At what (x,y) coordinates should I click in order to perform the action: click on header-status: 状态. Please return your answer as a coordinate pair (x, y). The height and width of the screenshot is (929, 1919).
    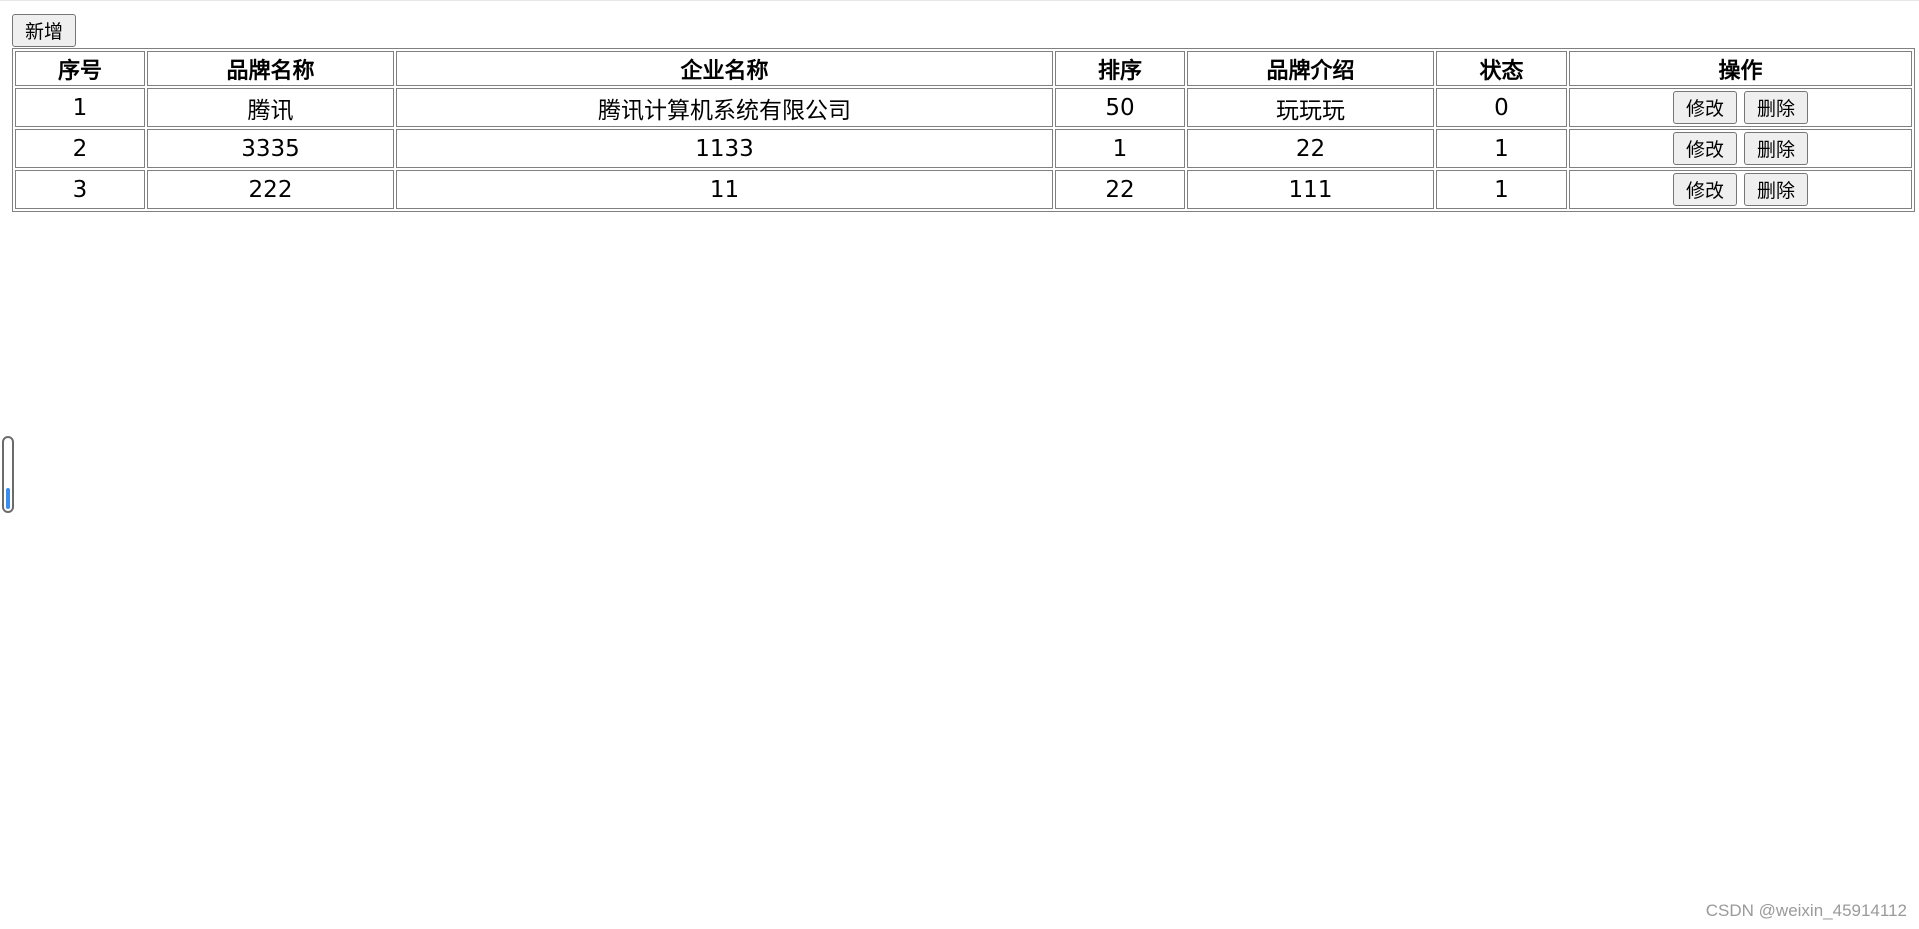
    Looking at the image, I should click on (1501, 68).